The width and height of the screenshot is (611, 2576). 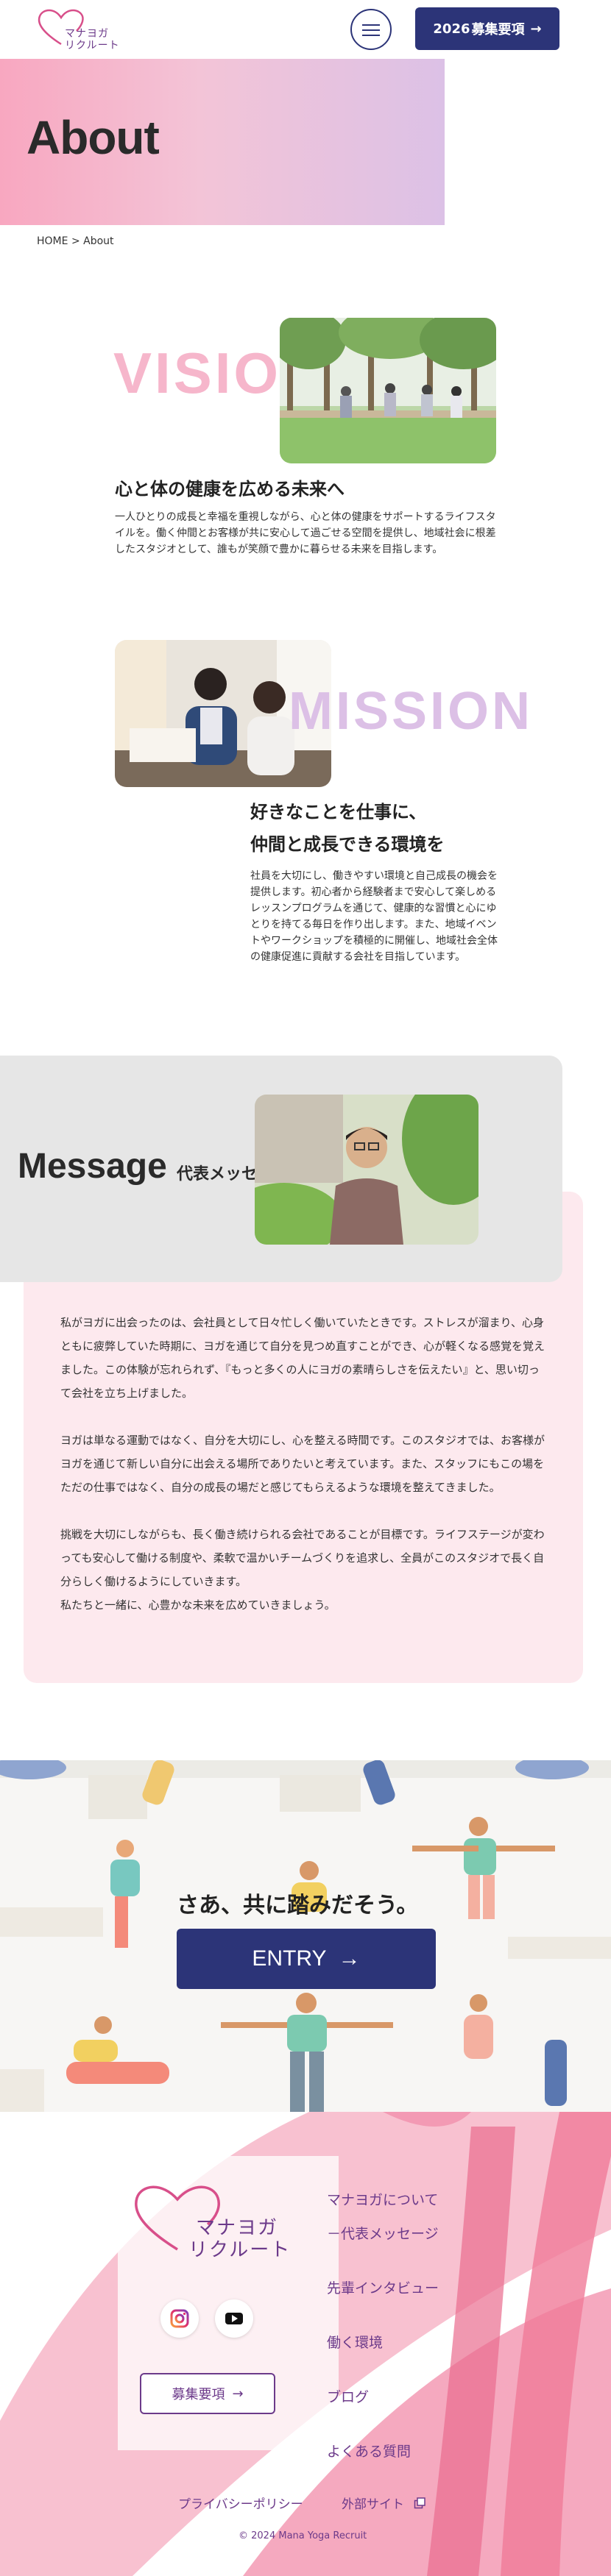 I want to click on external-site-link: 外部サイト, so click(x=384, y=2503).